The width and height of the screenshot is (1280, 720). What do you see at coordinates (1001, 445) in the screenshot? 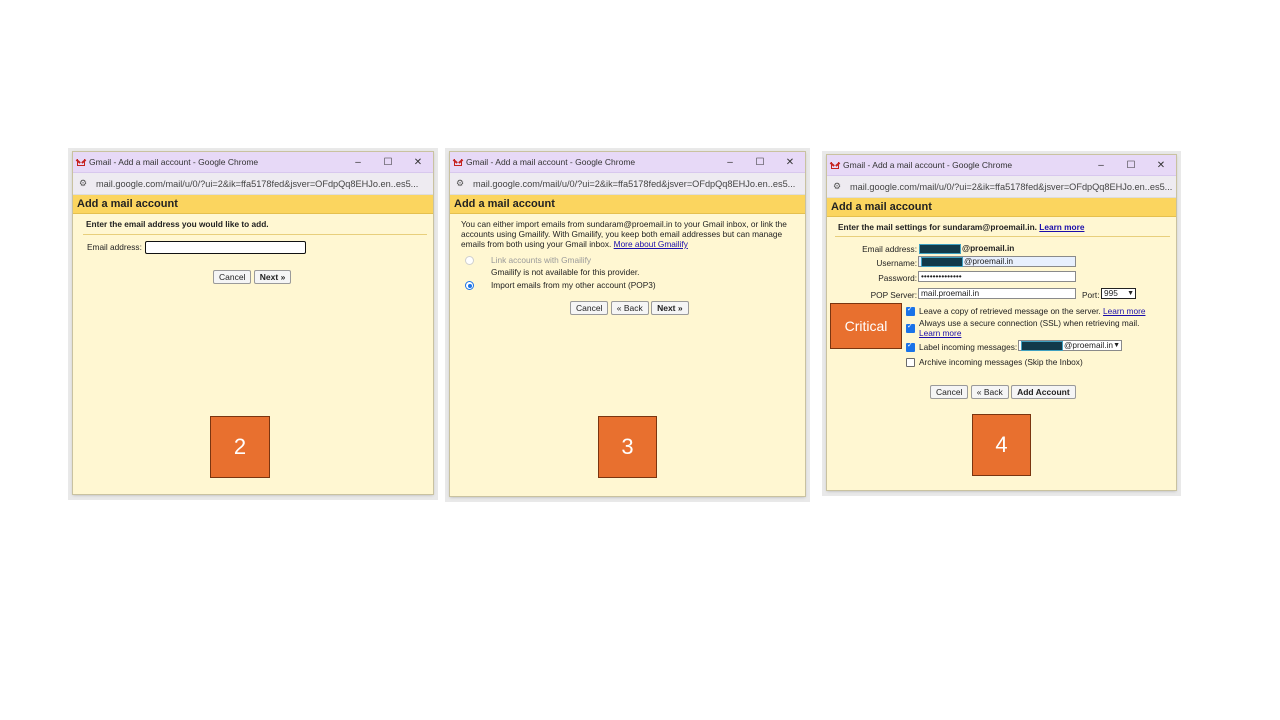
I see `step-badge: 4` at bounding box center [1001, 445].